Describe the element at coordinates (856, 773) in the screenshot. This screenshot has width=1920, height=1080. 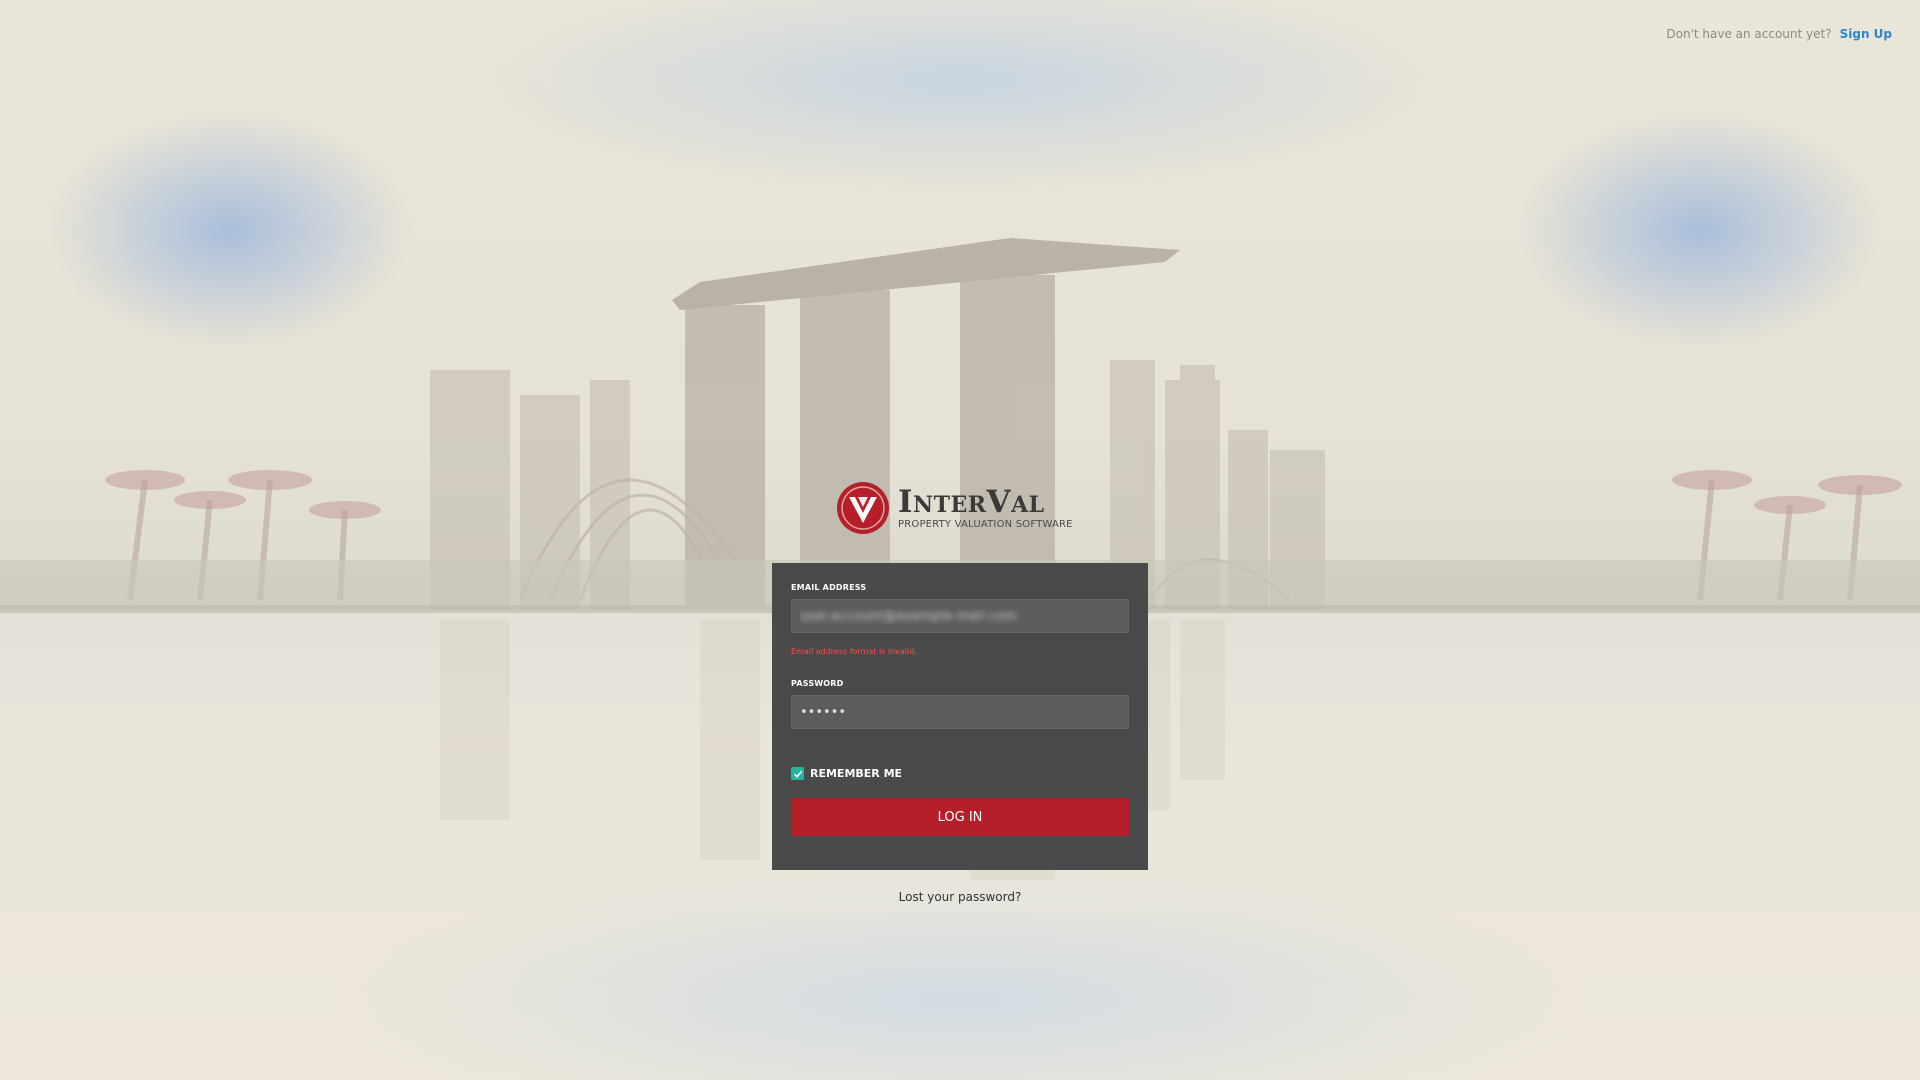
I see `remember-me-label: REMEMBER ME` at that location.